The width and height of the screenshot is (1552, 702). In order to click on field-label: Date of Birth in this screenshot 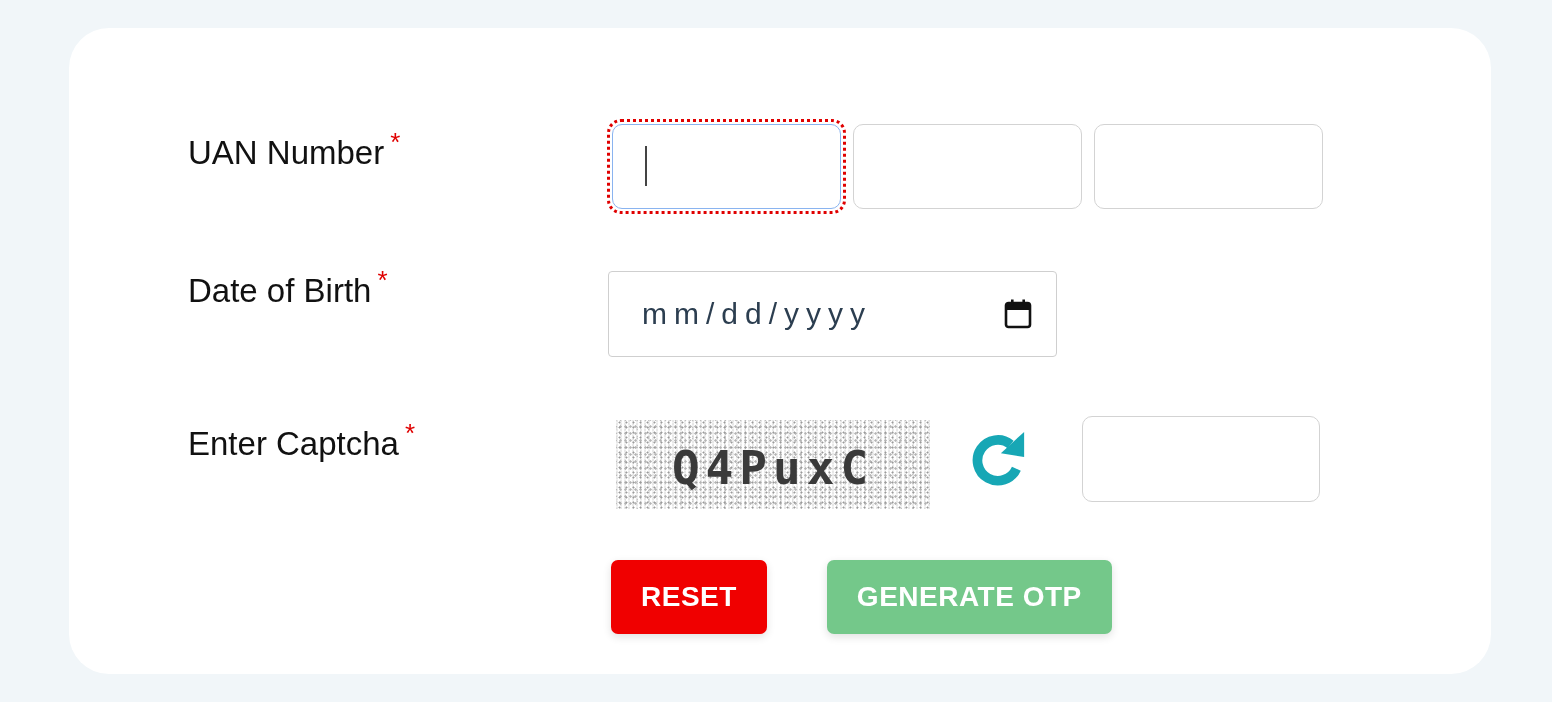, I will do `click(280, 291)`.